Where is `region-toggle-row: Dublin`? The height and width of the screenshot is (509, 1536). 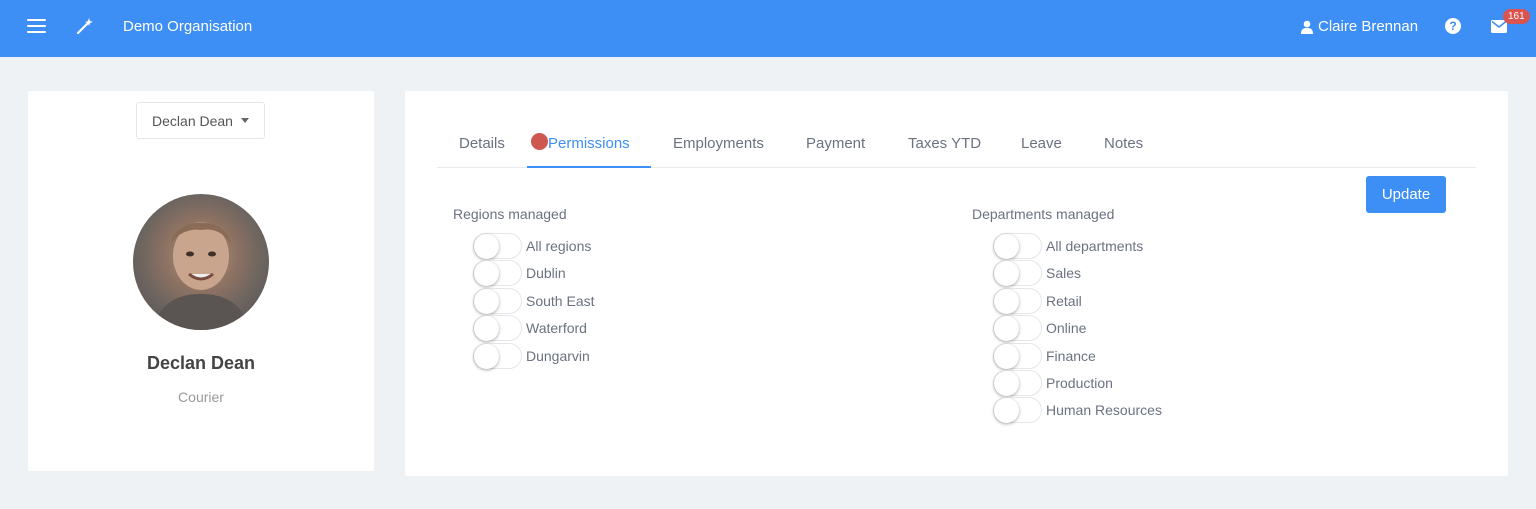 region-toggle-row: Dublin is located at coordinates (519, 273).